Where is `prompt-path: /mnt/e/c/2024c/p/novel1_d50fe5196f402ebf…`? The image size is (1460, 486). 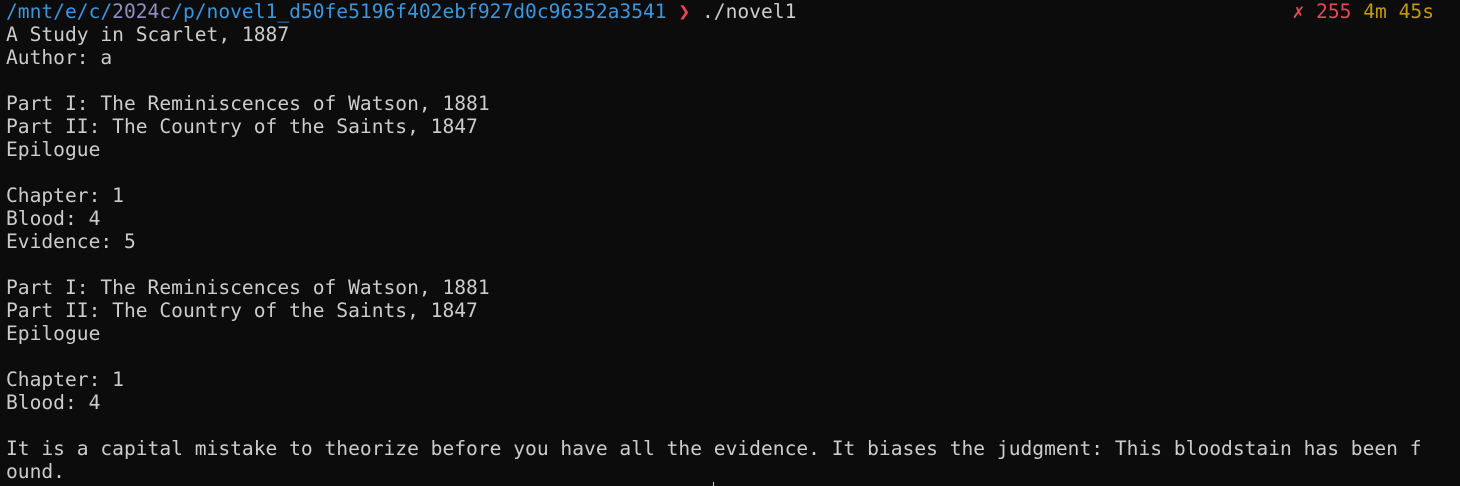
prompt-path: /mnt/e/c/2024c/p/novel1_d50fe5196f402ebf… is located at coordinates (336, 11).